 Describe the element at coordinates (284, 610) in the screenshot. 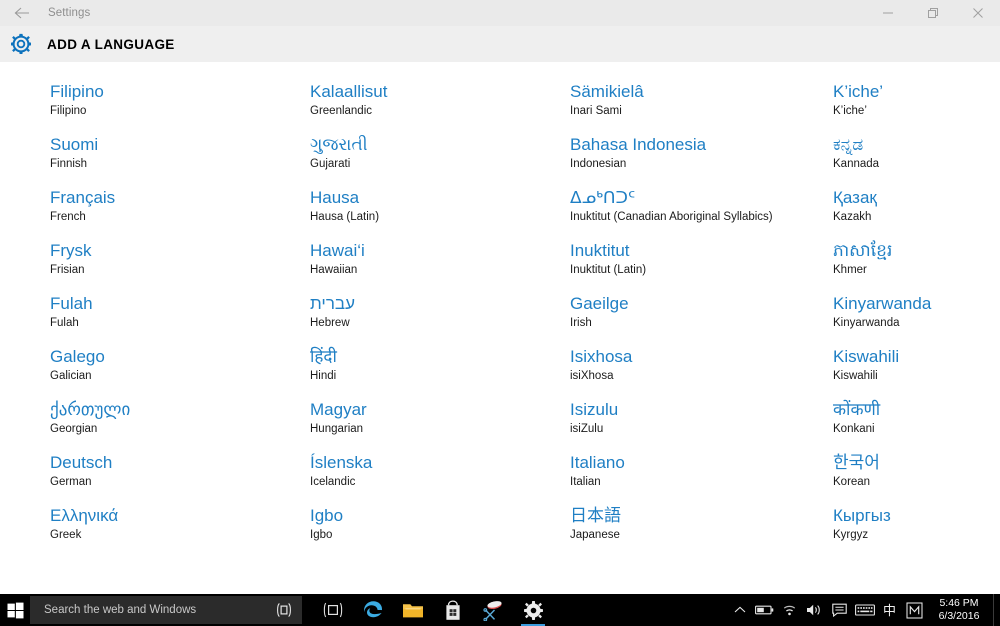

I see `cortana-circle-icon` at that location.